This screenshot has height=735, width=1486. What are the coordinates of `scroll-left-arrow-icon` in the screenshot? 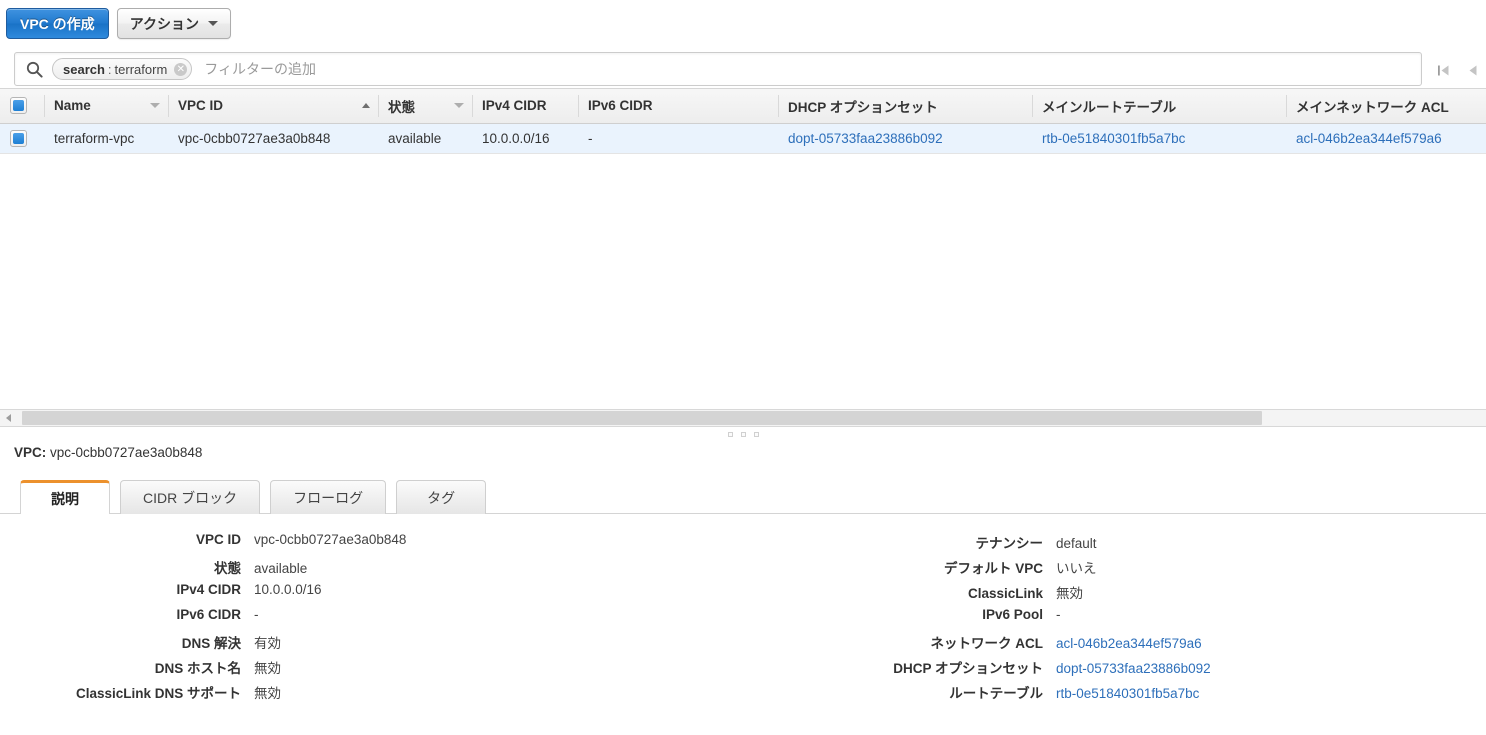 It's located at (8, 418).